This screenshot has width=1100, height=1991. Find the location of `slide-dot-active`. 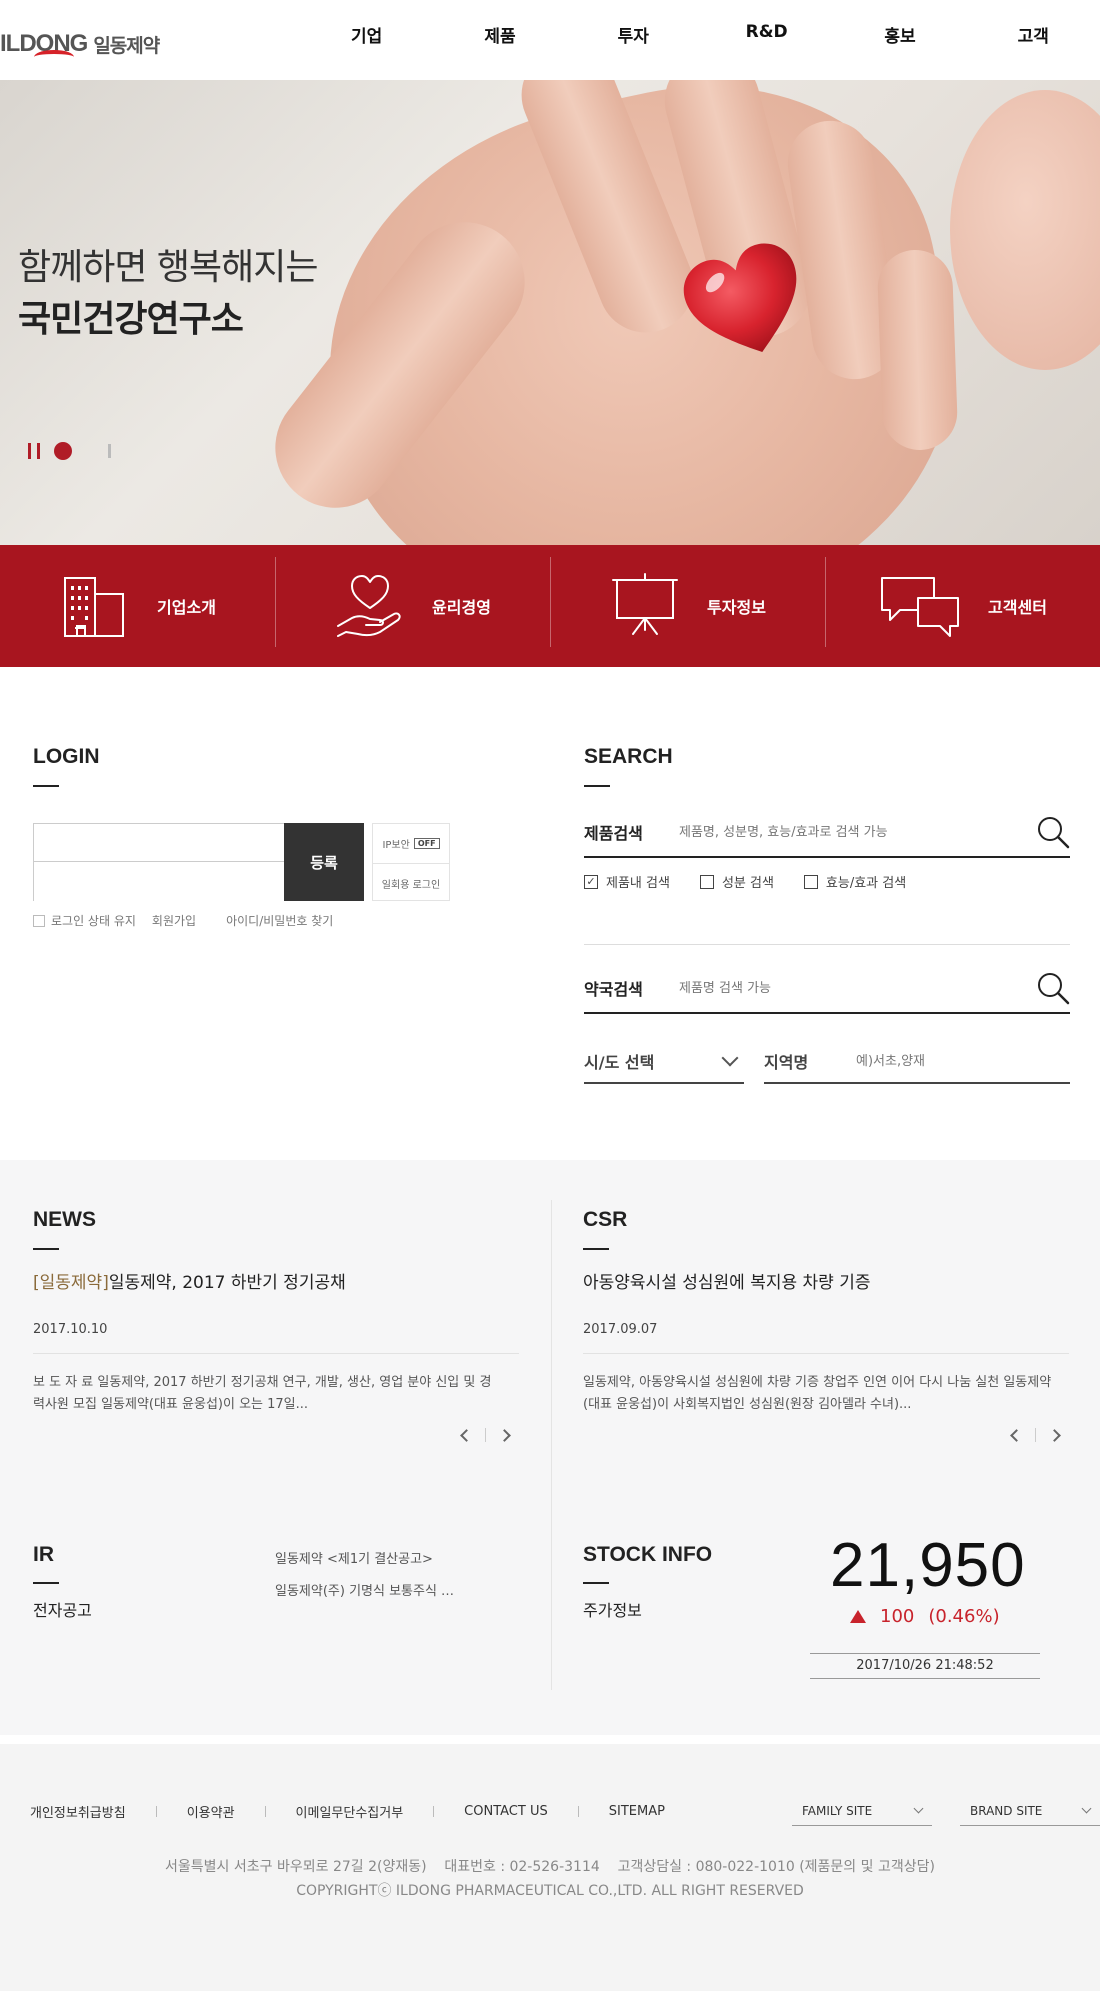

slide-dot-active is located at coordinates (63, 451).